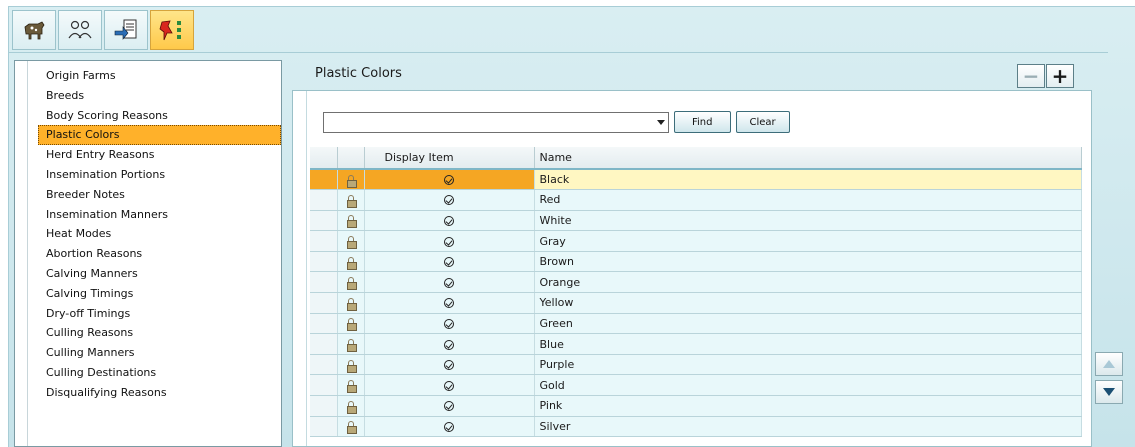 This screenshot has height=447, width=1135. Describe the element at coordinates (1031, 76) in the screenshot. I see `remove-button: −` at that location.